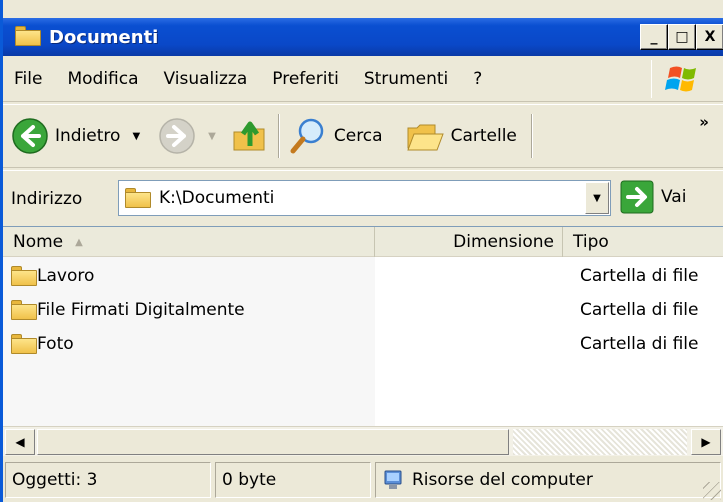  Describe the element at coordinates (637, 197) in the screenshot. I see `go-arrow-icon` at that location.